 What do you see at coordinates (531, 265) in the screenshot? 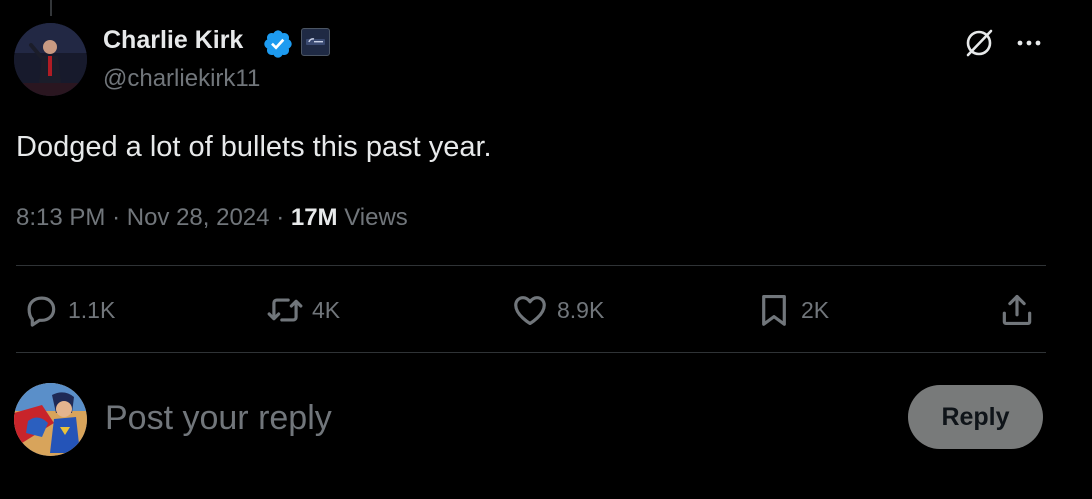
I see `divider-top` at bounding box center [531, 265].